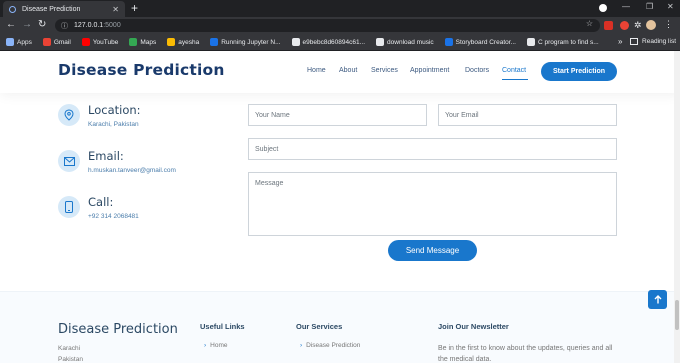 This screenshot has height=363, width=680. I want to click on extension-icon, so click(624, 25).